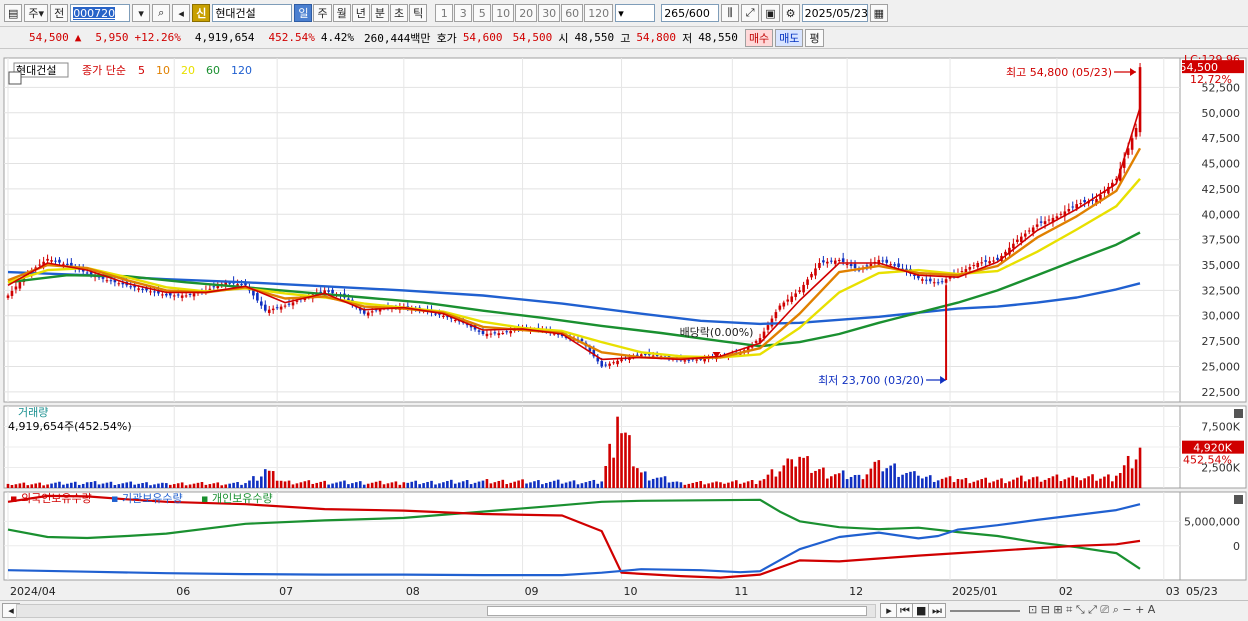 This screenshot has height=621, width=1248. I want to click on tool-icons: ⊡ ⊟ ⊞ ⌗ ⤡ ⤢ ⎚ ⌕ − + A, so click(1091, 610).